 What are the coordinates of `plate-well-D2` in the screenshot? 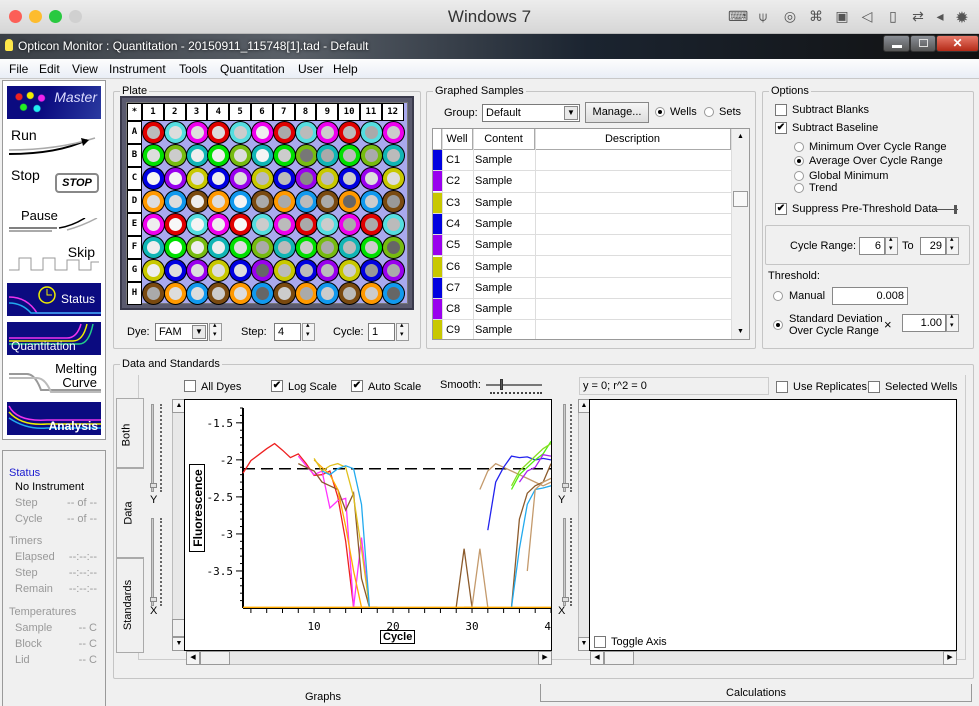 It's located at (175, 201).